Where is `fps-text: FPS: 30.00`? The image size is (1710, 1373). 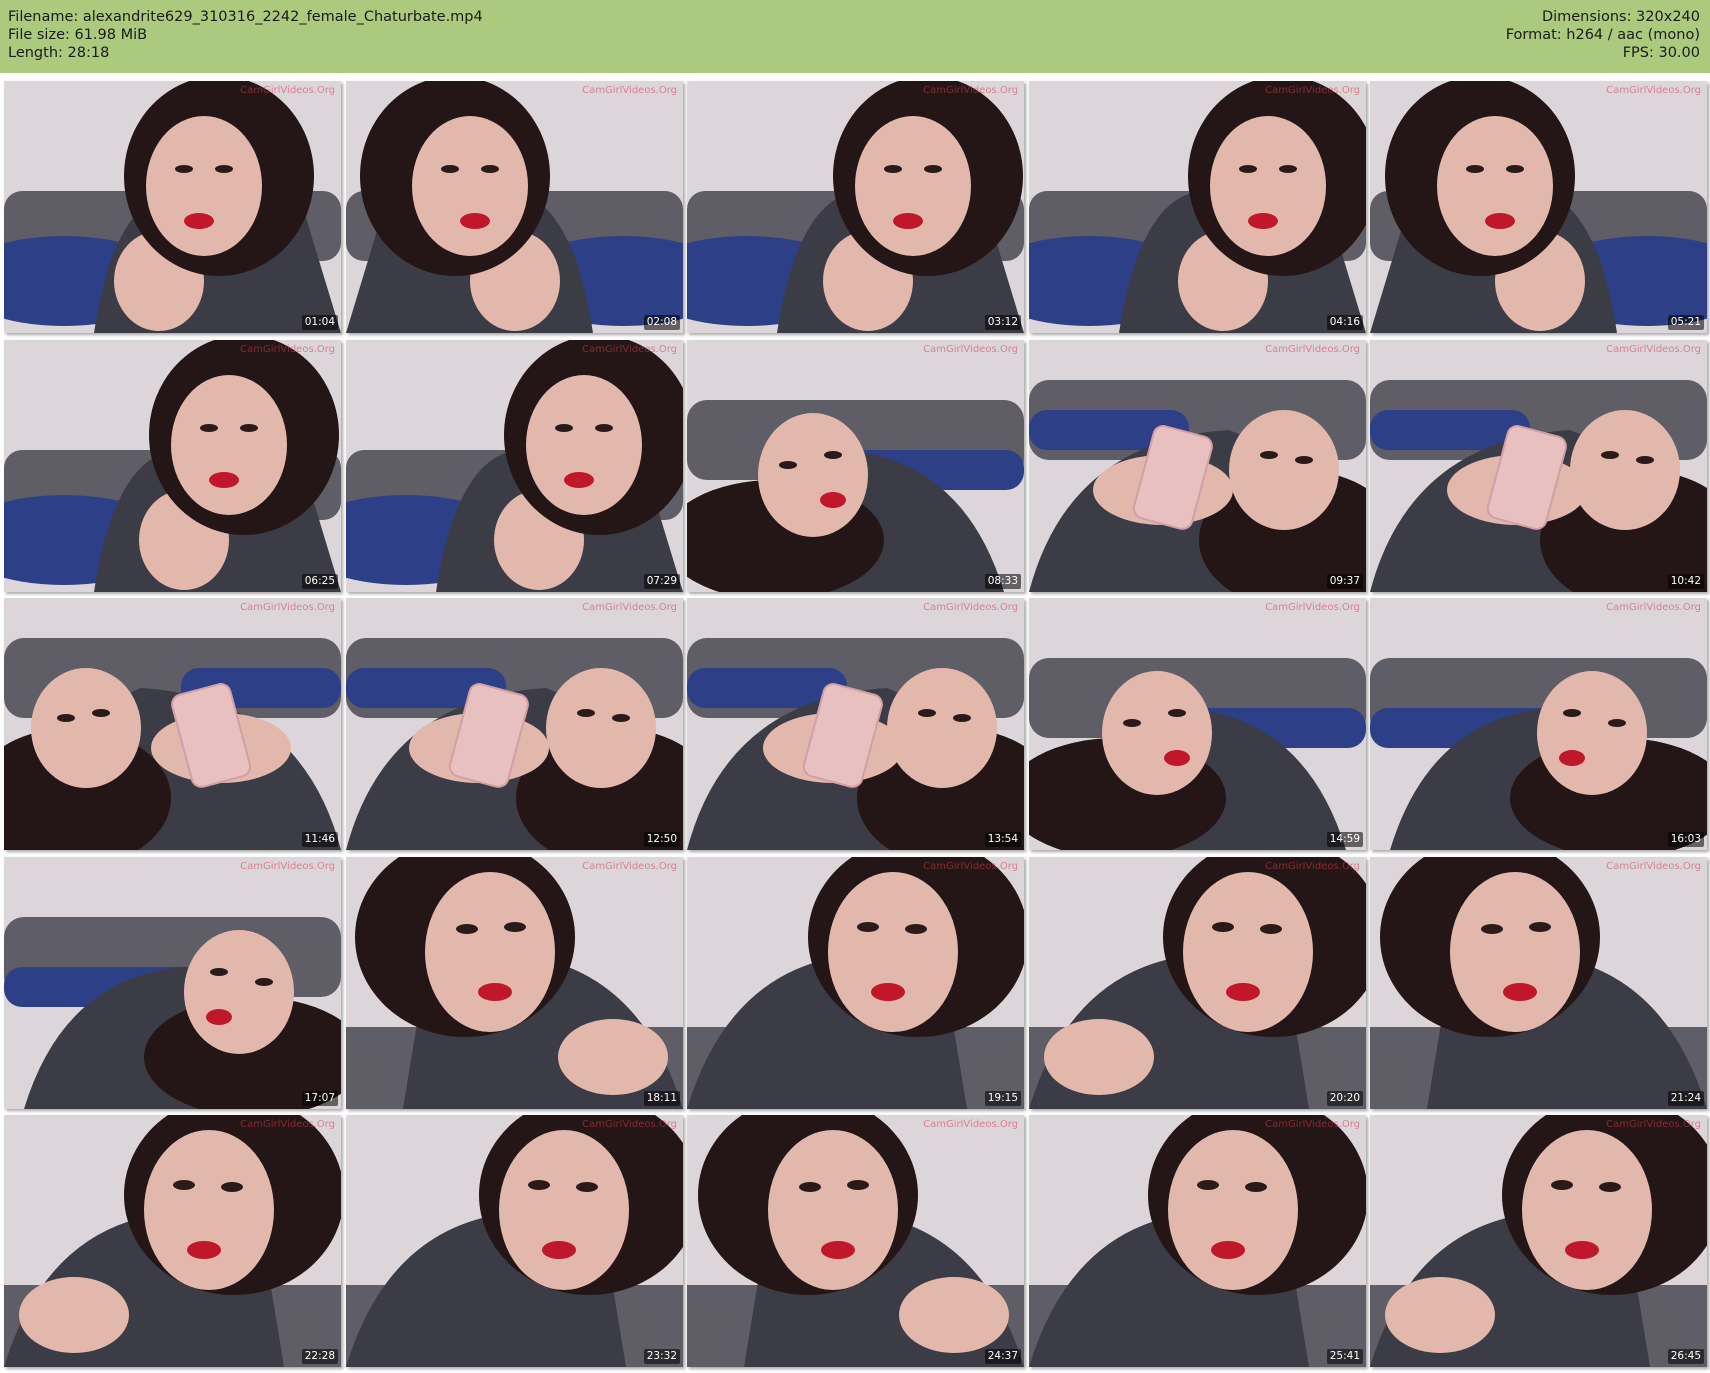 fps-text: FPS: 30.00 is located at coordinates (1661, 53).